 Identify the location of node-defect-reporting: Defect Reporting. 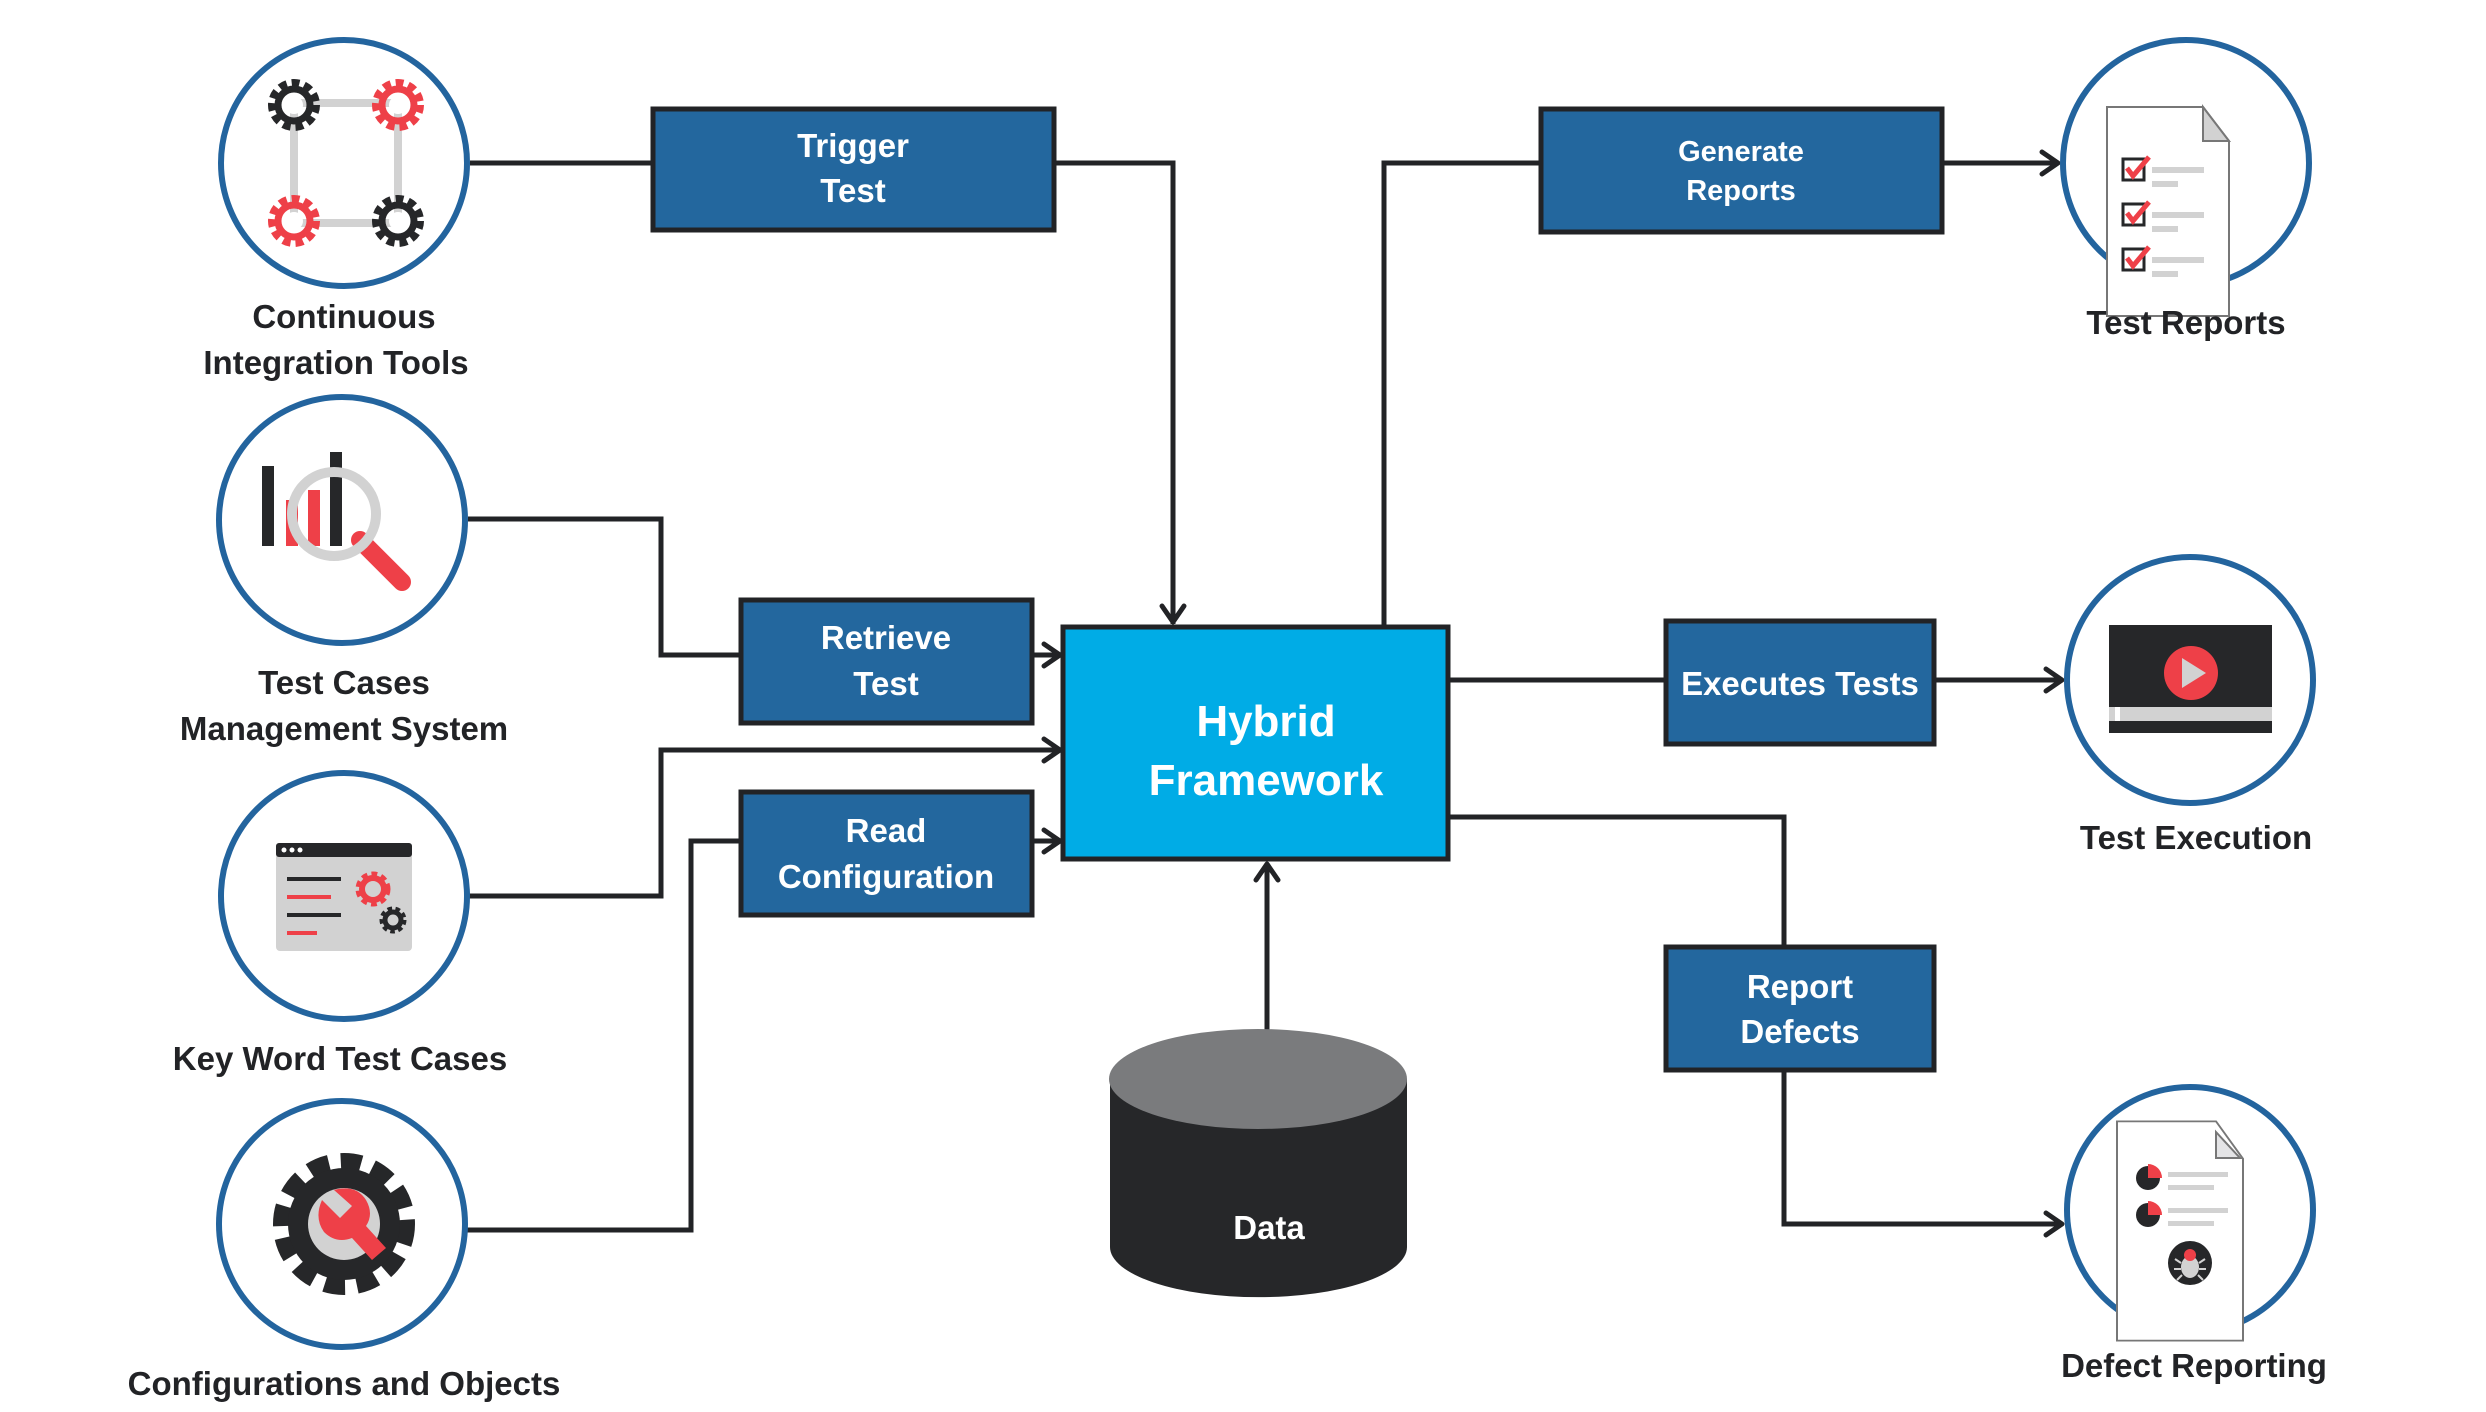
(2194, 1234).